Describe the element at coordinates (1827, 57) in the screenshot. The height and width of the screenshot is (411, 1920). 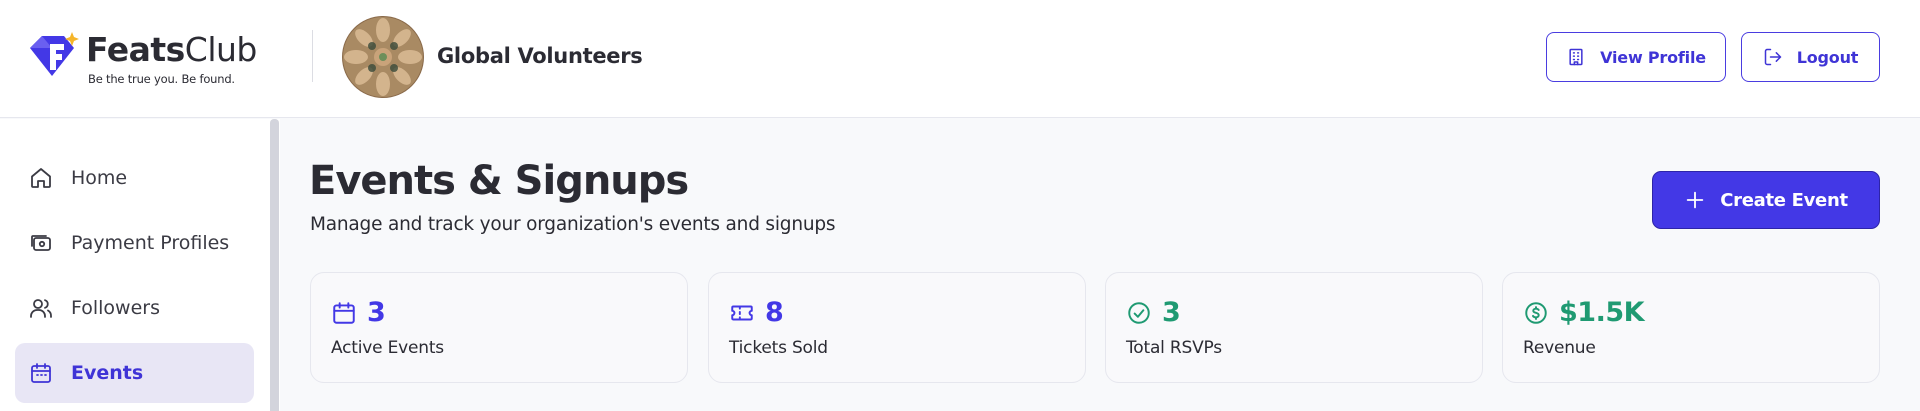
I see `logout-label: Logout` at that location.